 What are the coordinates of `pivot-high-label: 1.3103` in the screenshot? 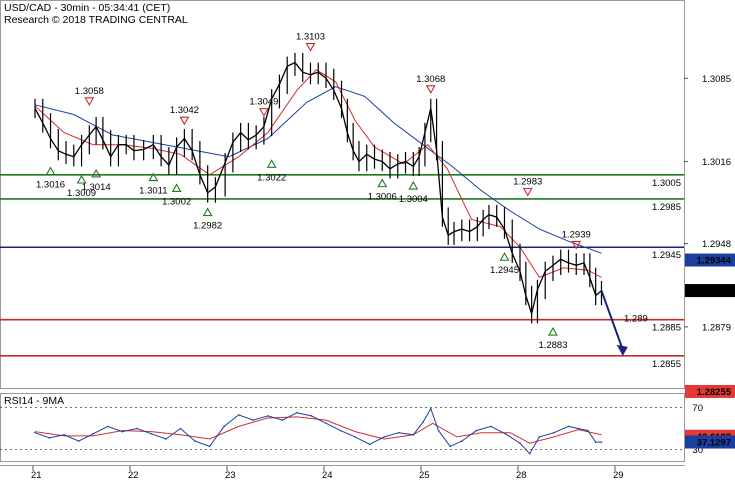 It's located at (310, 37).